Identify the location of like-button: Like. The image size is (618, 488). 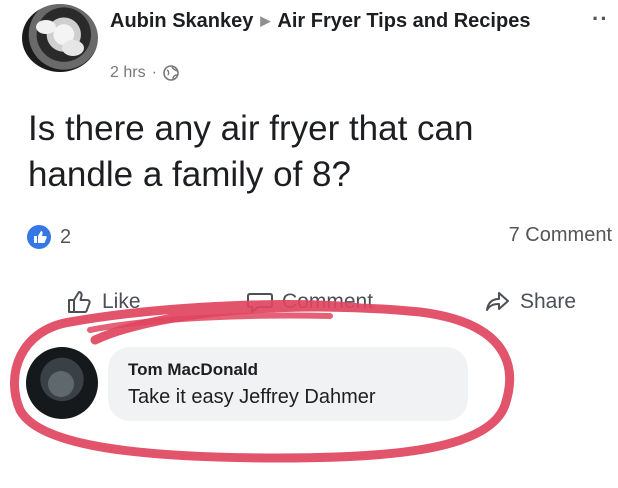
(103, 302).